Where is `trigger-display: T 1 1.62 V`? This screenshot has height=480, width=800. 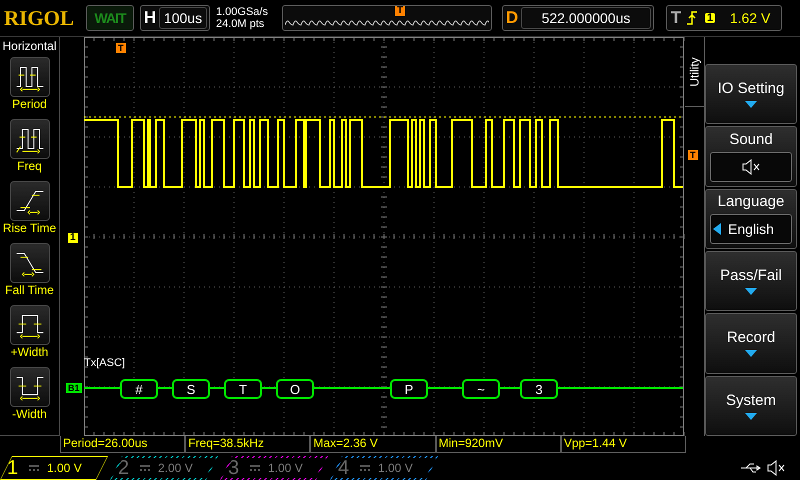 trigger-display: T 1 1.62 V is located at coordinates (724, 18).